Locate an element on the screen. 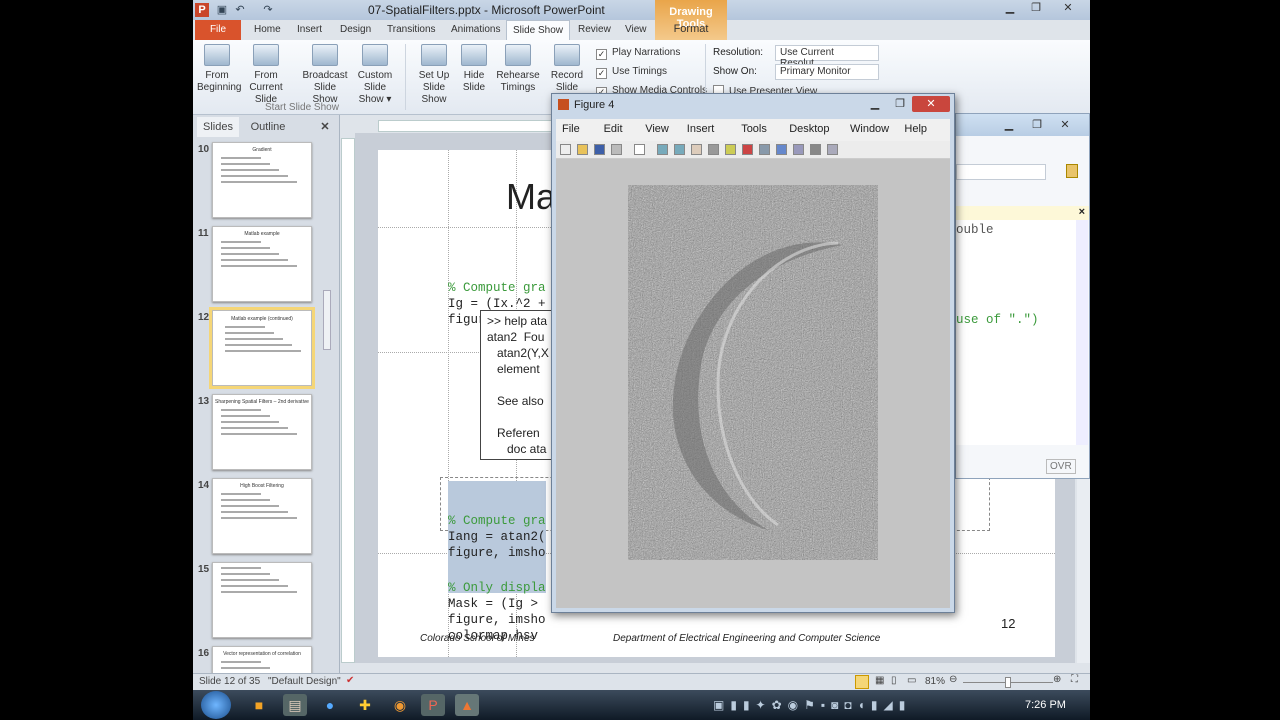 This screenshot has height=720, width=1280. slideshow-view-icon: ▭ is located at coordinates (911, 680).